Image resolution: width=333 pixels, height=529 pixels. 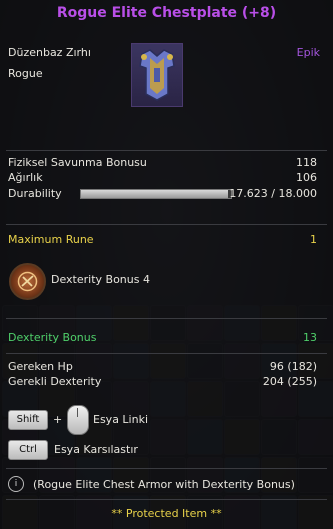 What do you see at coordinates (35, 193) in the screenshot?
I see `stat-label-durability: Durability` at bounding box center [35, 193].